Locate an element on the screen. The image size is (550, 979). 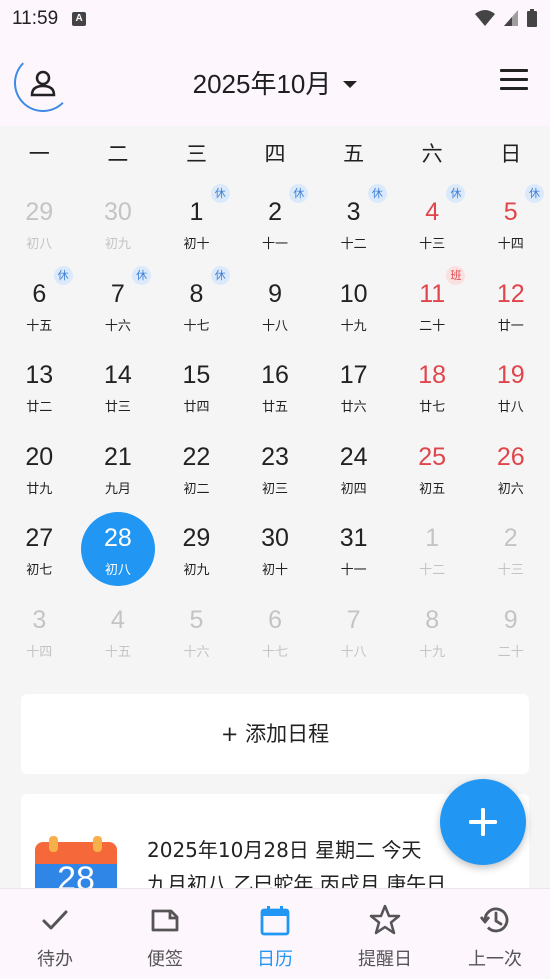
calendar-day: 29 初八 is located at coordinates (39, 223).